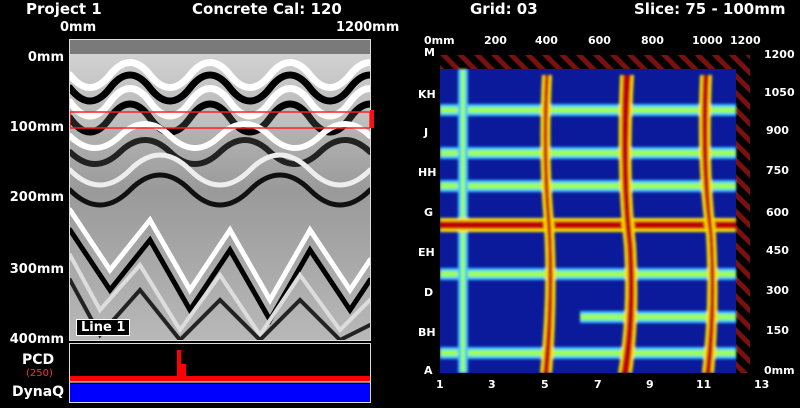  I want to click on pcd-dynaq-panel, so click(220, 373).